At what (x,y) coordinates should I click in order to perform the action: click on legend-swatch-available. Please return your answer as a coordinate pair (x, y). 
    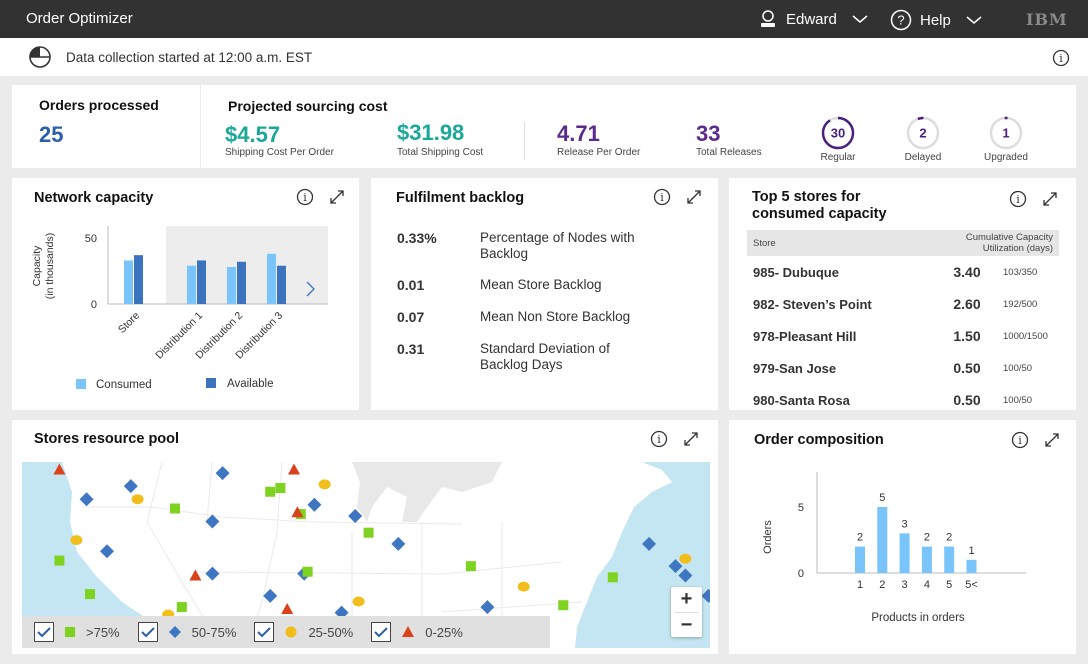
    Looking at the image, I should click on (211, 383).